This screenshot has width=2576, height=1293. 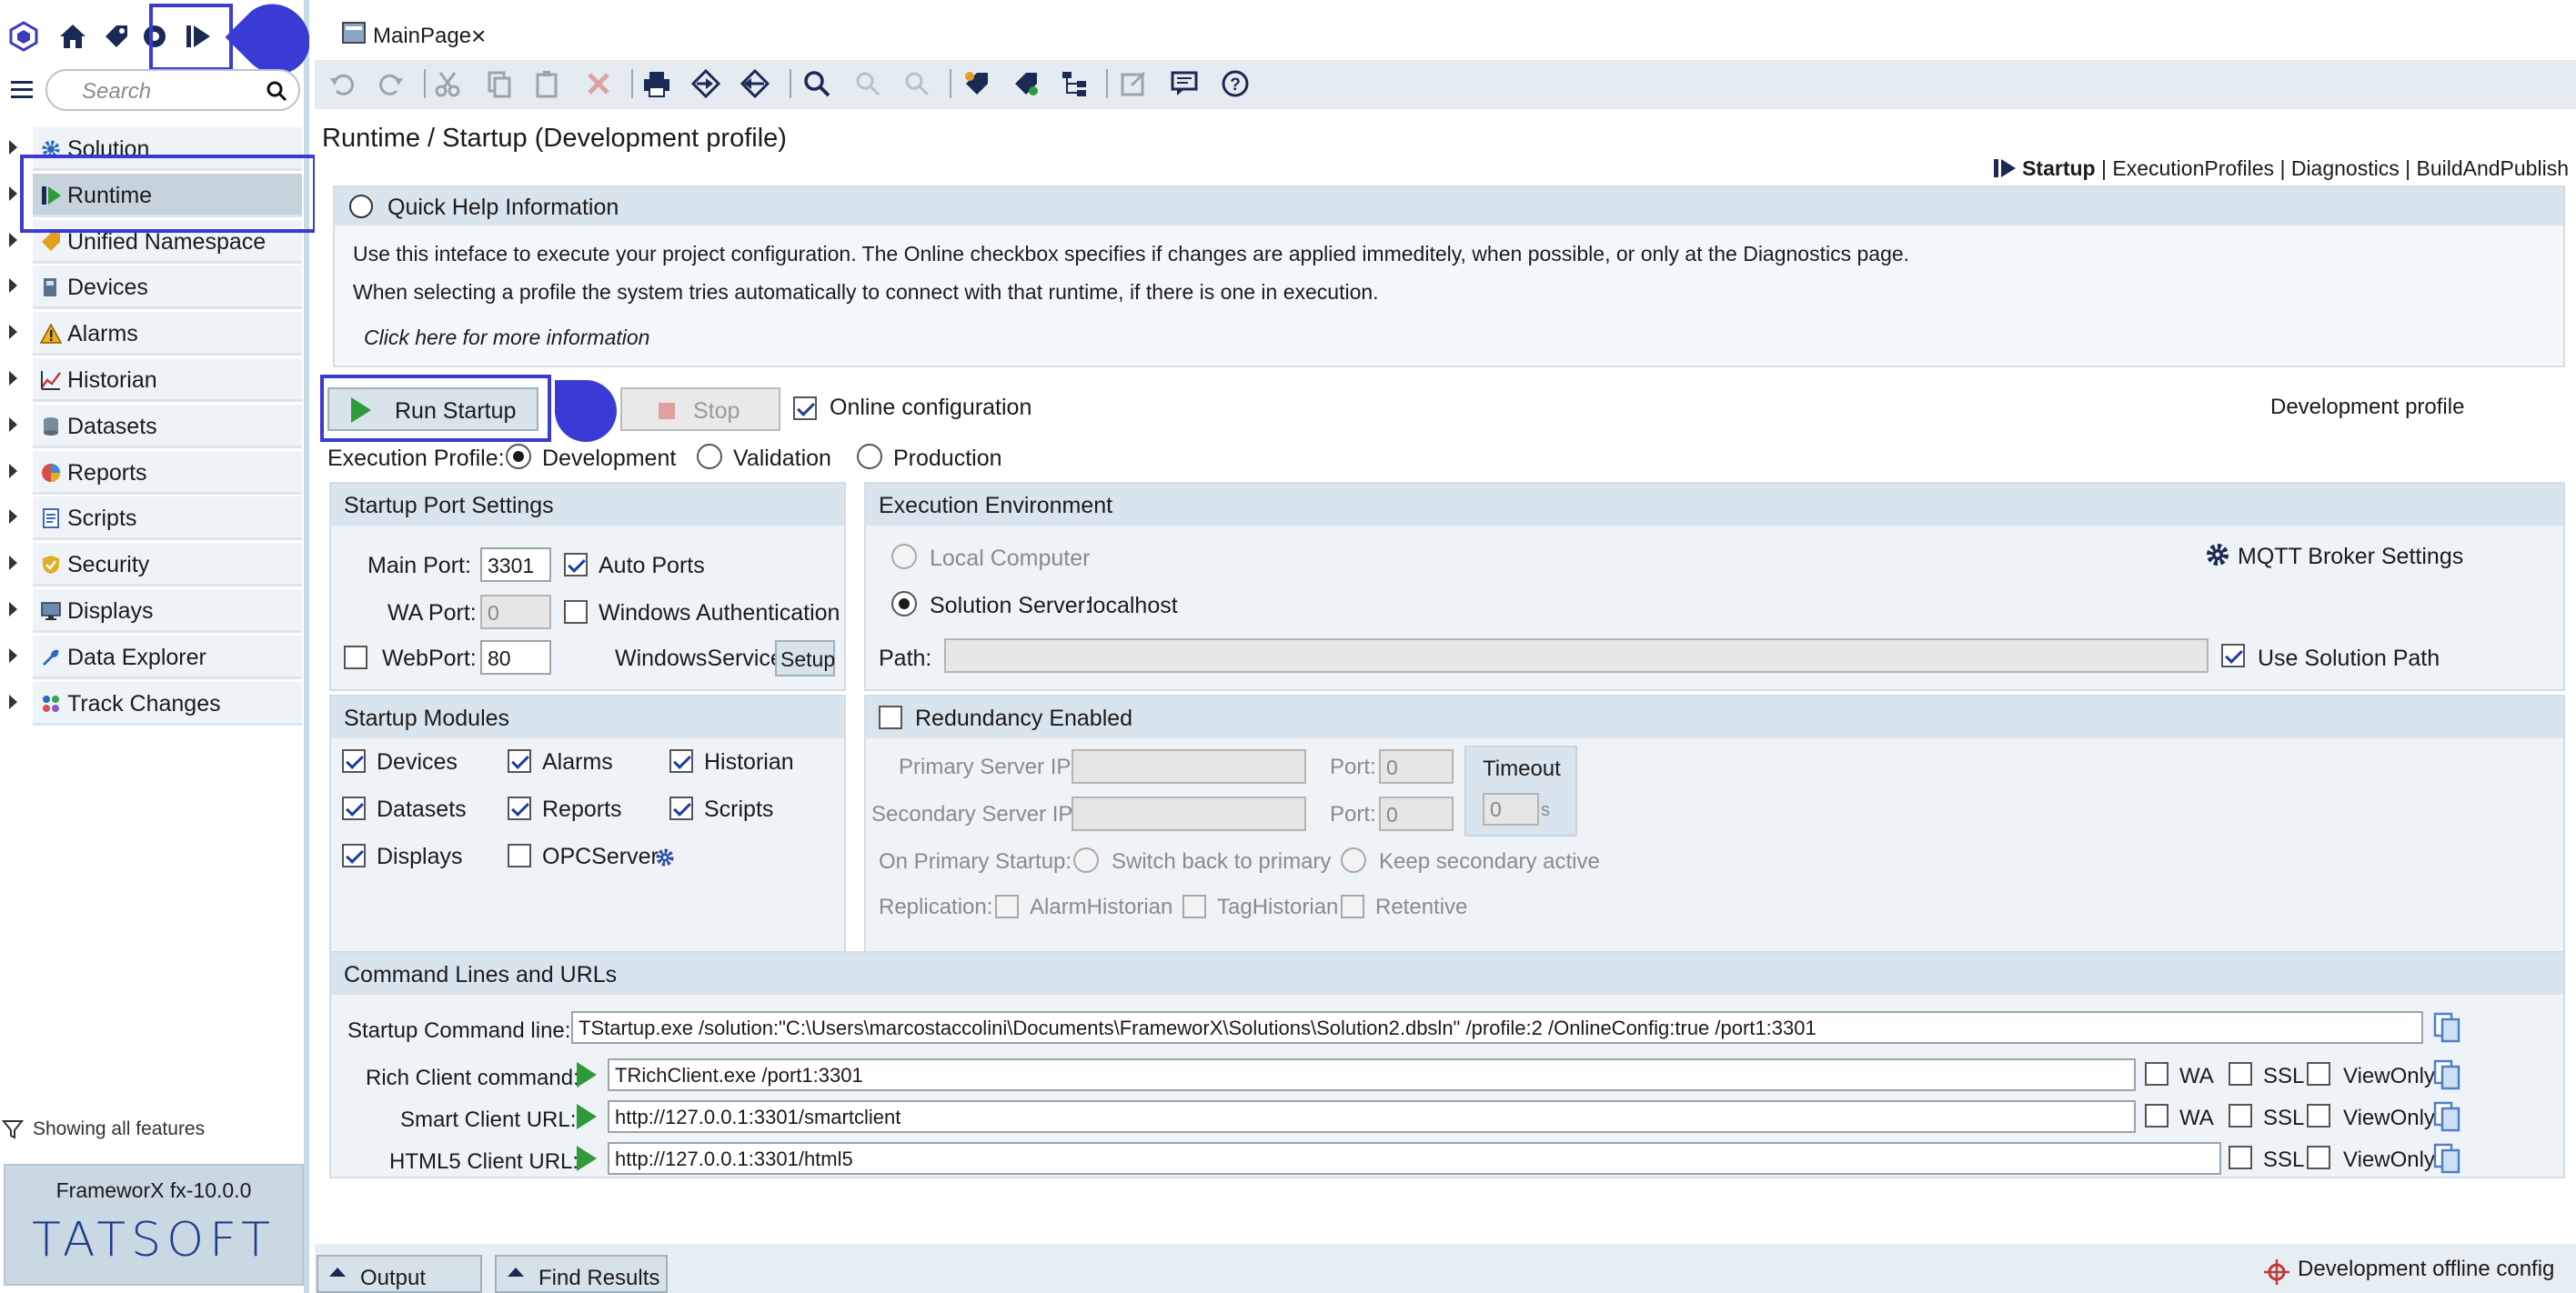 What do you see at coordinates (155, 703) in the screenshot?
I see `sidebar-item-track-changes: Track Changes` at bounding box center [155, 703].